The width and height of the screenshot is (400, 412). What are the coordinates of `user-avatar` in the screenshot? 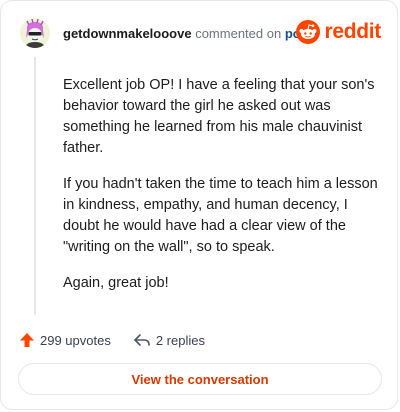 It's located at (35, 33).